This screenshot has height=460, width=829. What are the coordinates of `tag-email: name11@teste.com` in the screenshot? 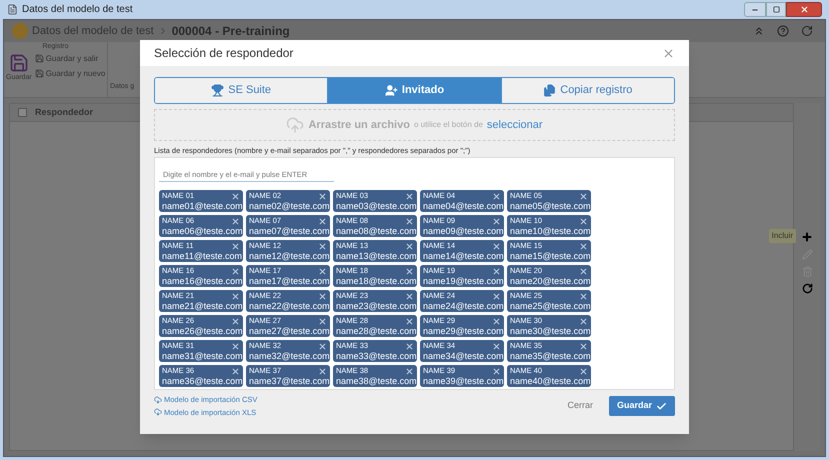 It's located at (201, 256).